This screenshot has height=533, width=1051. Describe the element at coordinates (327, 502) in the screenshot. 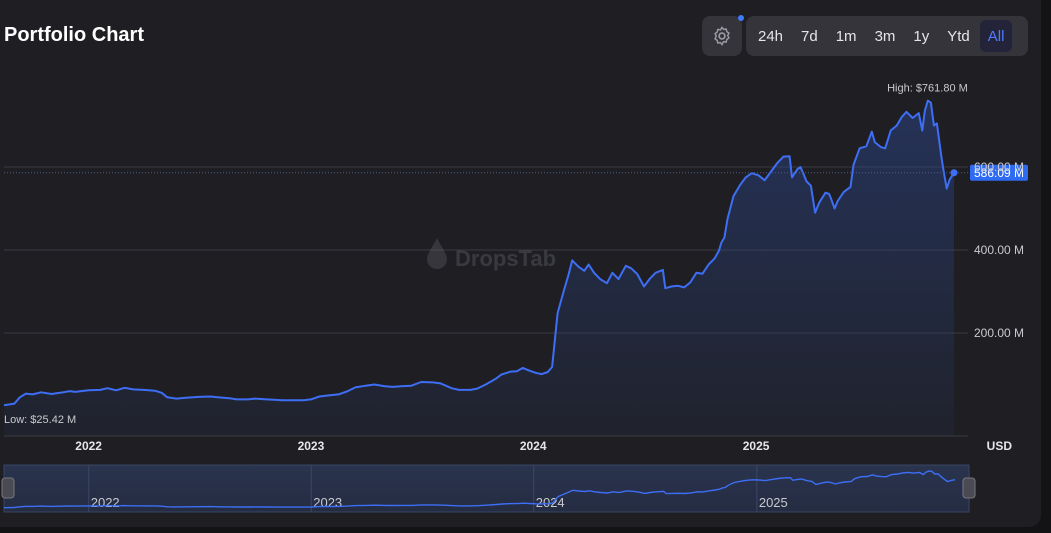

I see `navigator-year-label: 2023` at that location.